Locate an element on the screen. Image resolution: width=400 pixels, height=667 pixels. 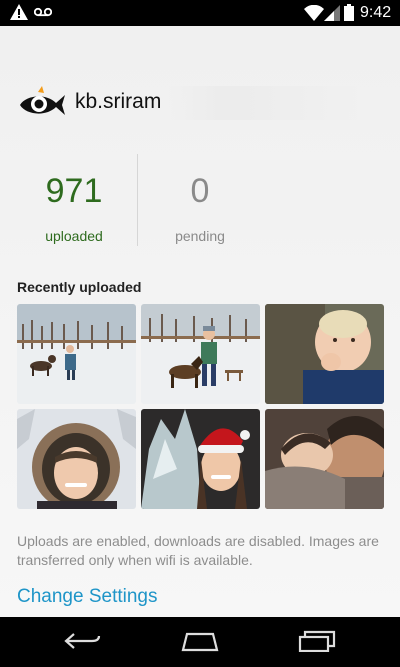
status-time: 9:42 is located at coordinates (376, 12).